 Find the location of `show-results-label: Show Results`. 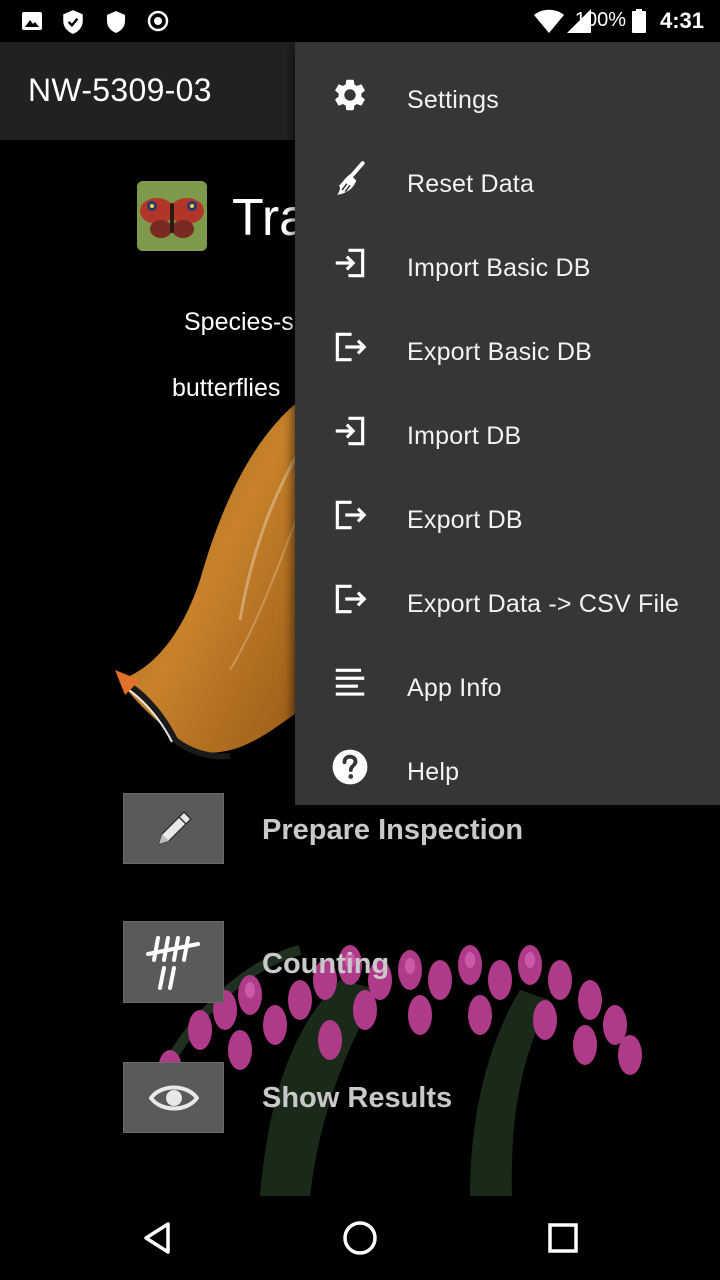

show-results-label: Show Results is located at coordinates (357, 1098).